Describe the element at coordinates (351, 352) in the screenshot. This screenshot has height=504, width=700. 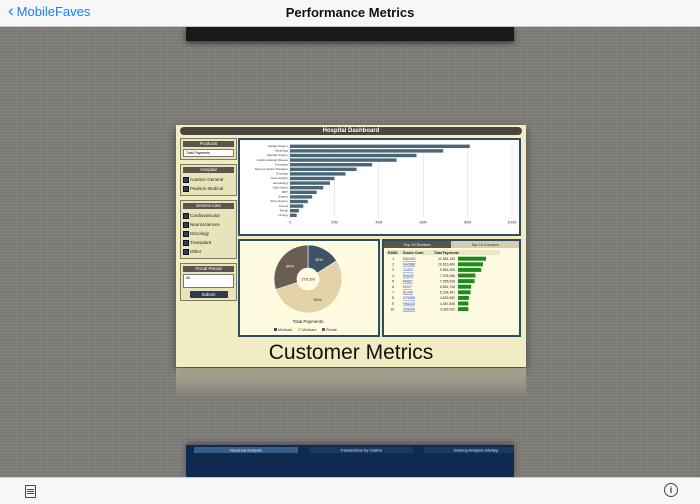
I see `cover-caption: Customer Metrics` at that location.